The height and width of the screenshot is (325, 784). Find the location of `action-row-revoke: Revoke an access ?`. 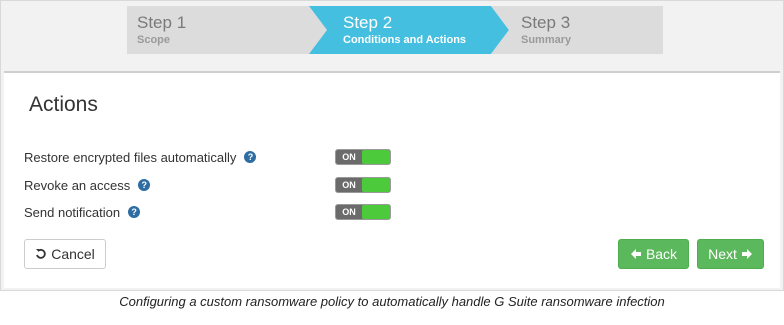

action-row-revoke: Revoke an access ? is located at coordinates (87, 185).